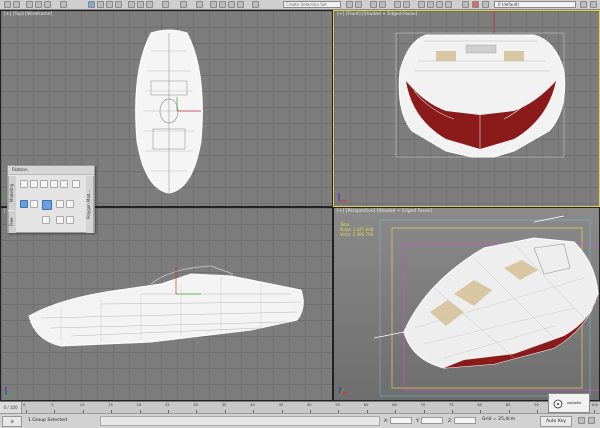  I want to click on render-production-icon, so click(448, 4).